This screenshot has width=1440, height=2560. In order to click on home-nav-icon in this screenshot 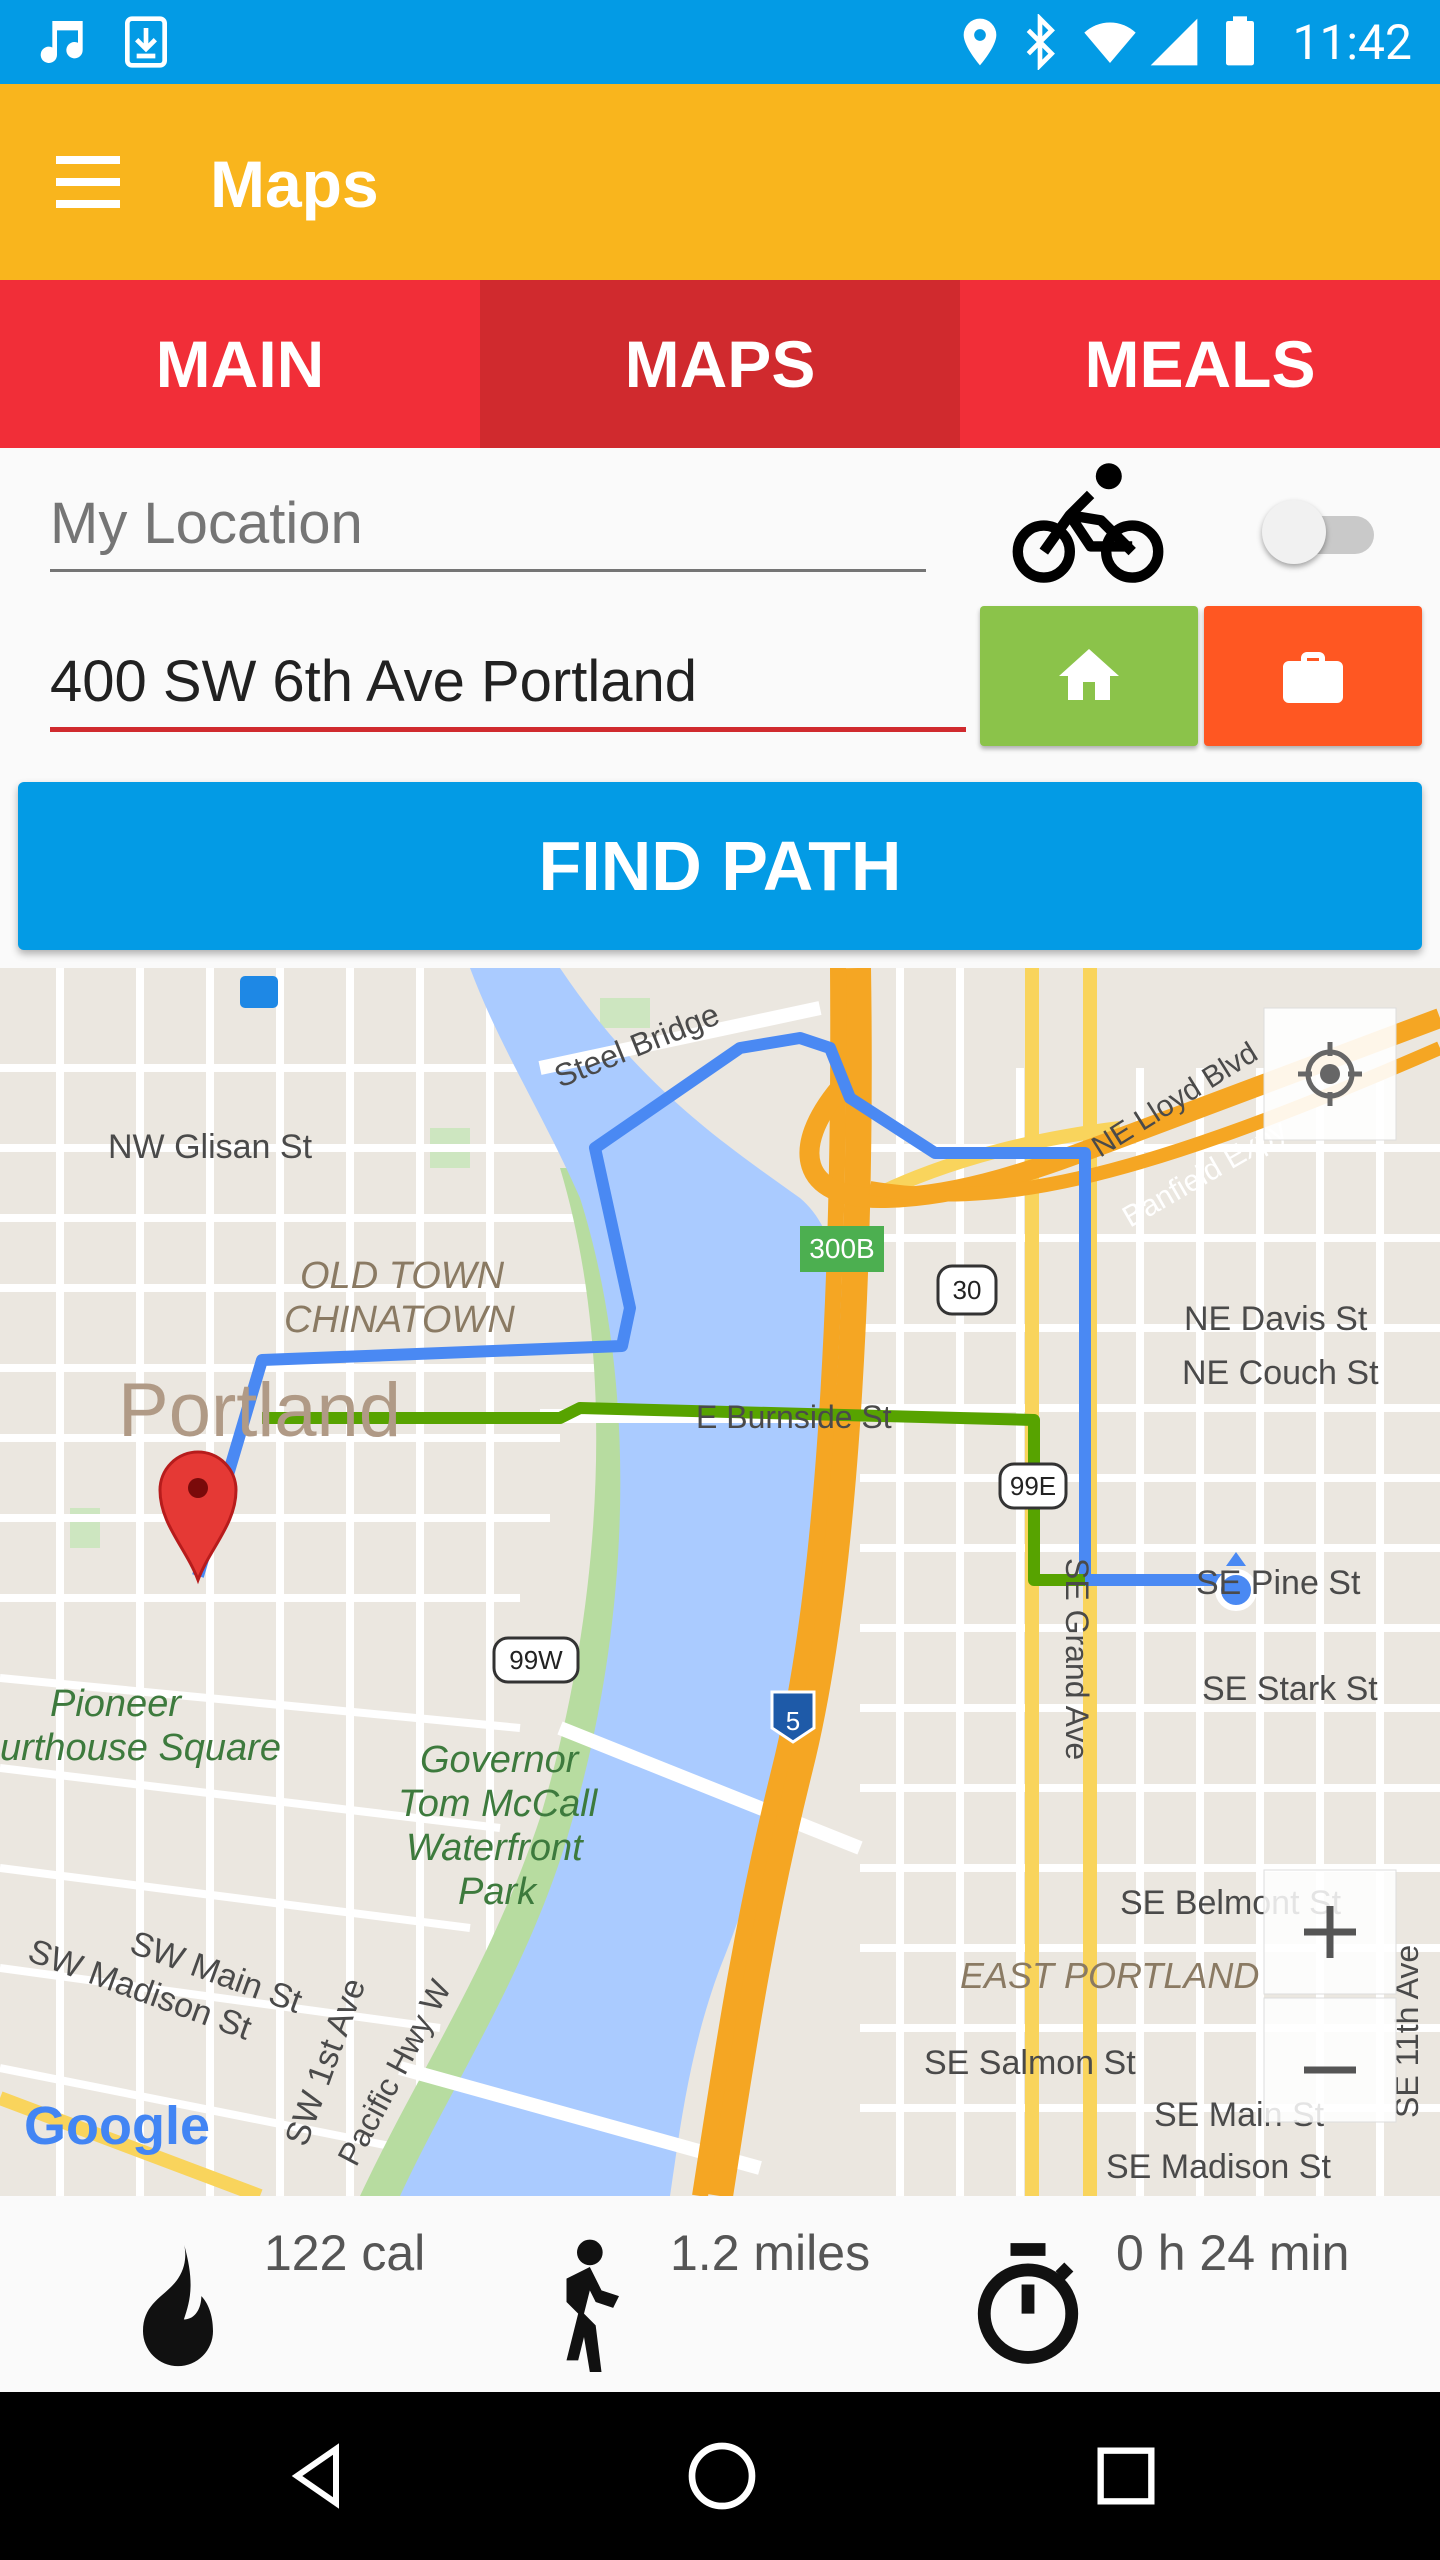, I will do `click(722, 2476)`.